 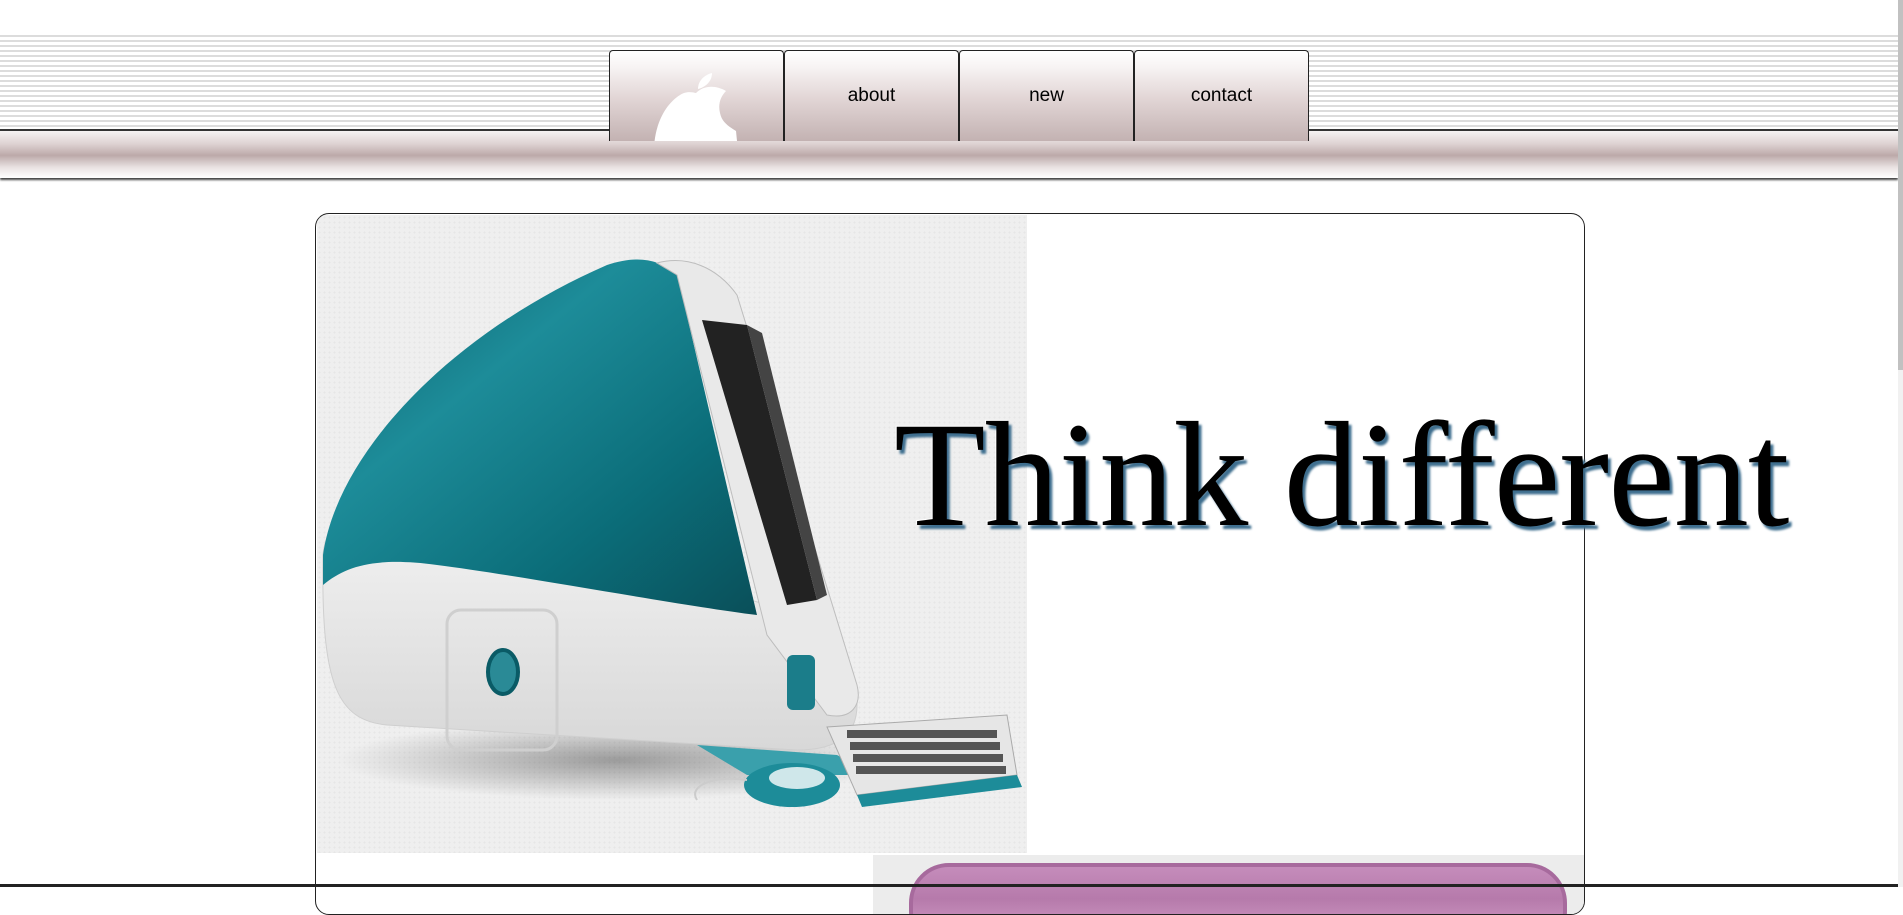 I want to click on nav-item-label: about, so click(x=871, y=95).